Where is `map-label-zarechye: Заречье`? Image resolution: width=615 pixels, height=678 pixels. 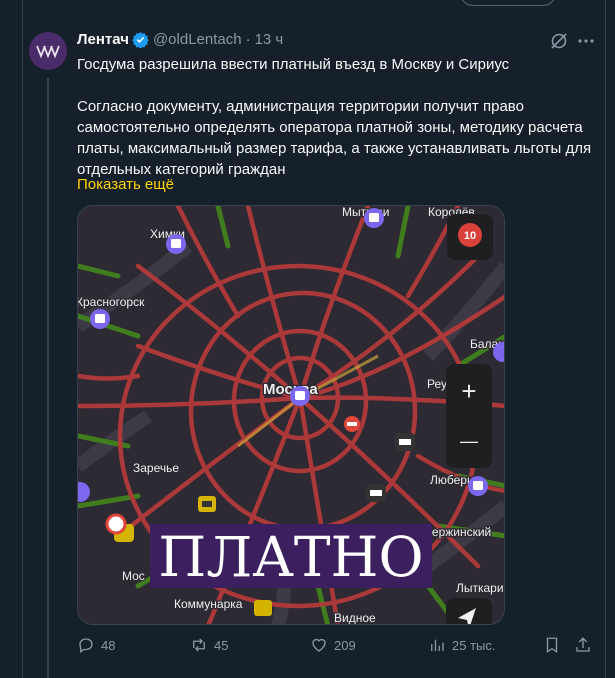 map-label-zarechye: Заречье is located at coordinates (156, 468).